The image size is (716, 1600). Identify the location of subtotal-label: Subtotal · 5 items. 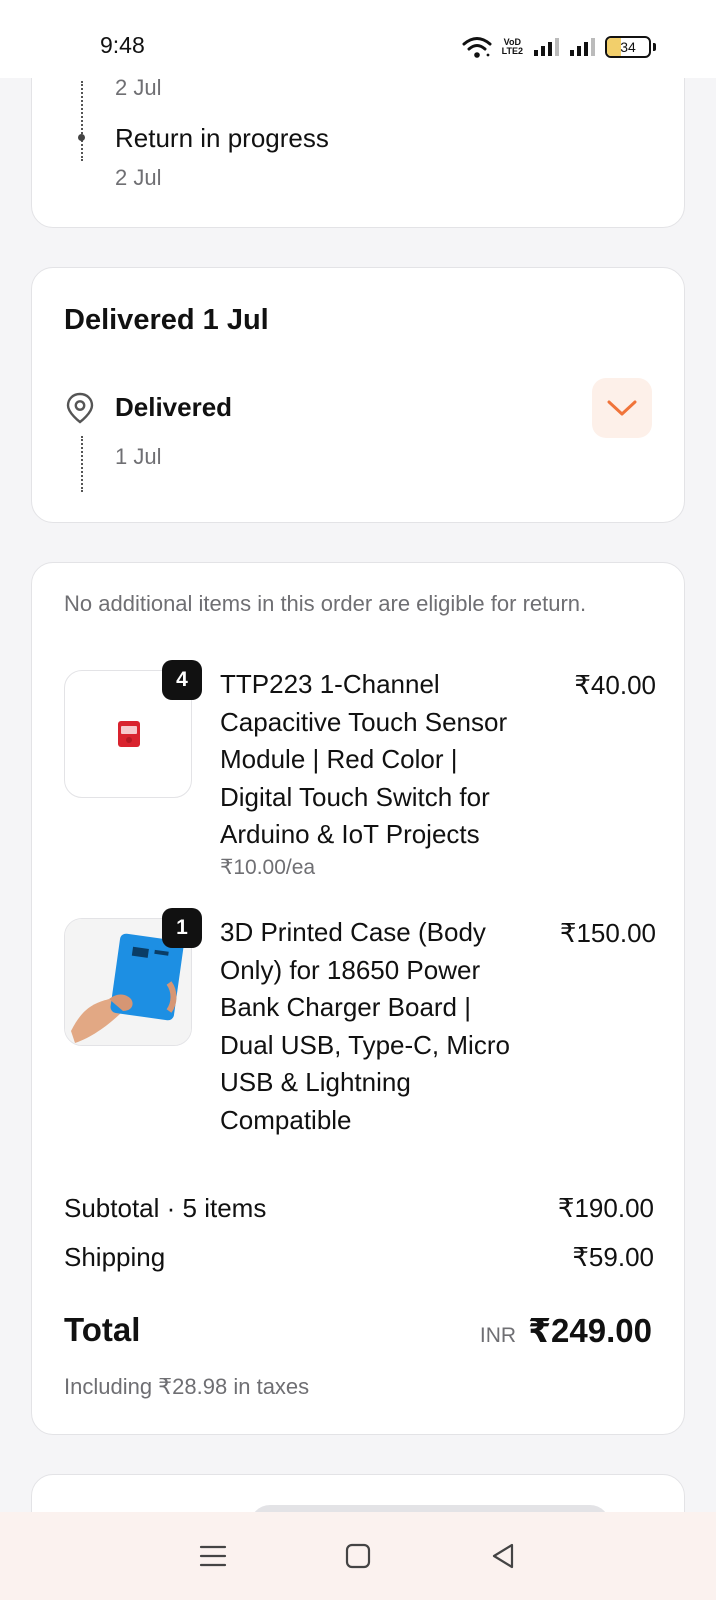
(165, 1208).